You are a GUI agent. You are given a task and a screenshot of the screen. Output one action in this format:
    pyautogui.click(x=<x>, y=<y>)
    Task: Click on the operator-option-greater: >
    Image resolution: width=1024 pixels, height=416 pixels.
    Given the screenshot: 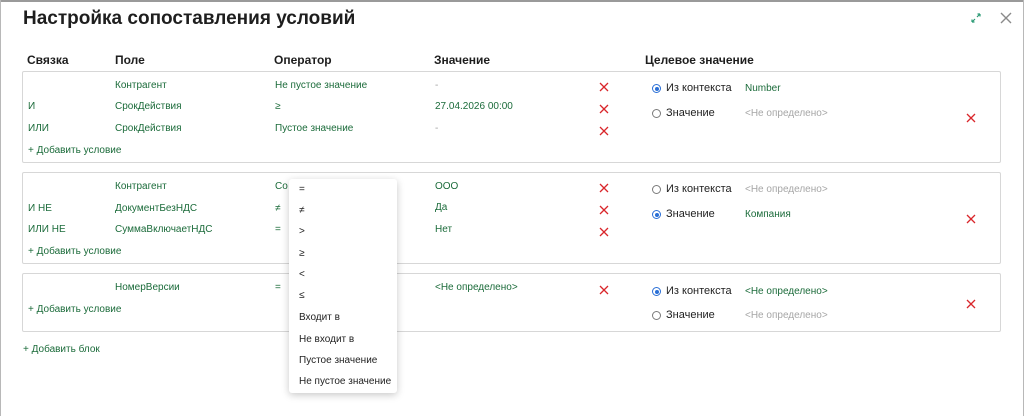 What is the action you would take?
    pyautogui.click(x=302, y=231)
    